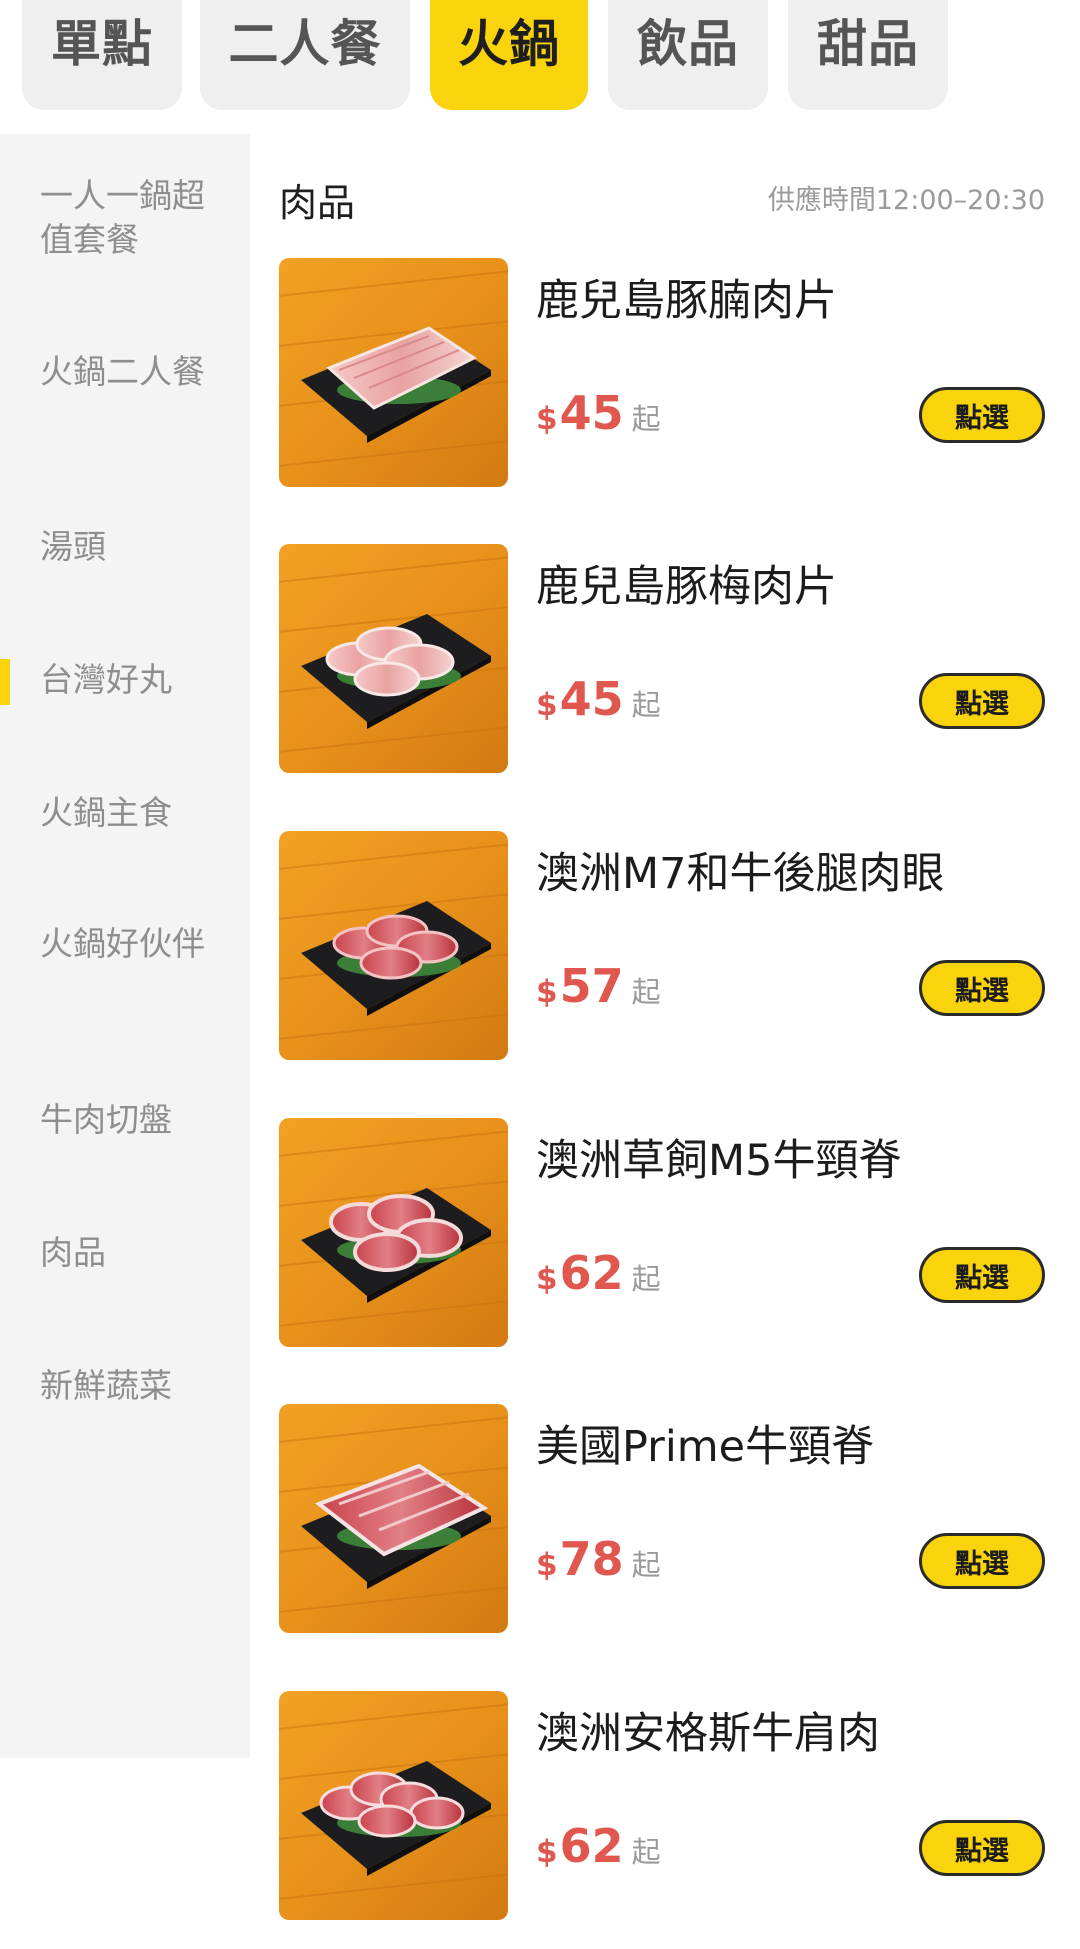 Image resolution: width=1080 pixels, height=1949 pixels. Describe the element at coordinates (868, 55) in the screenshot. I see `tab-desserts: 甜品` at that location.